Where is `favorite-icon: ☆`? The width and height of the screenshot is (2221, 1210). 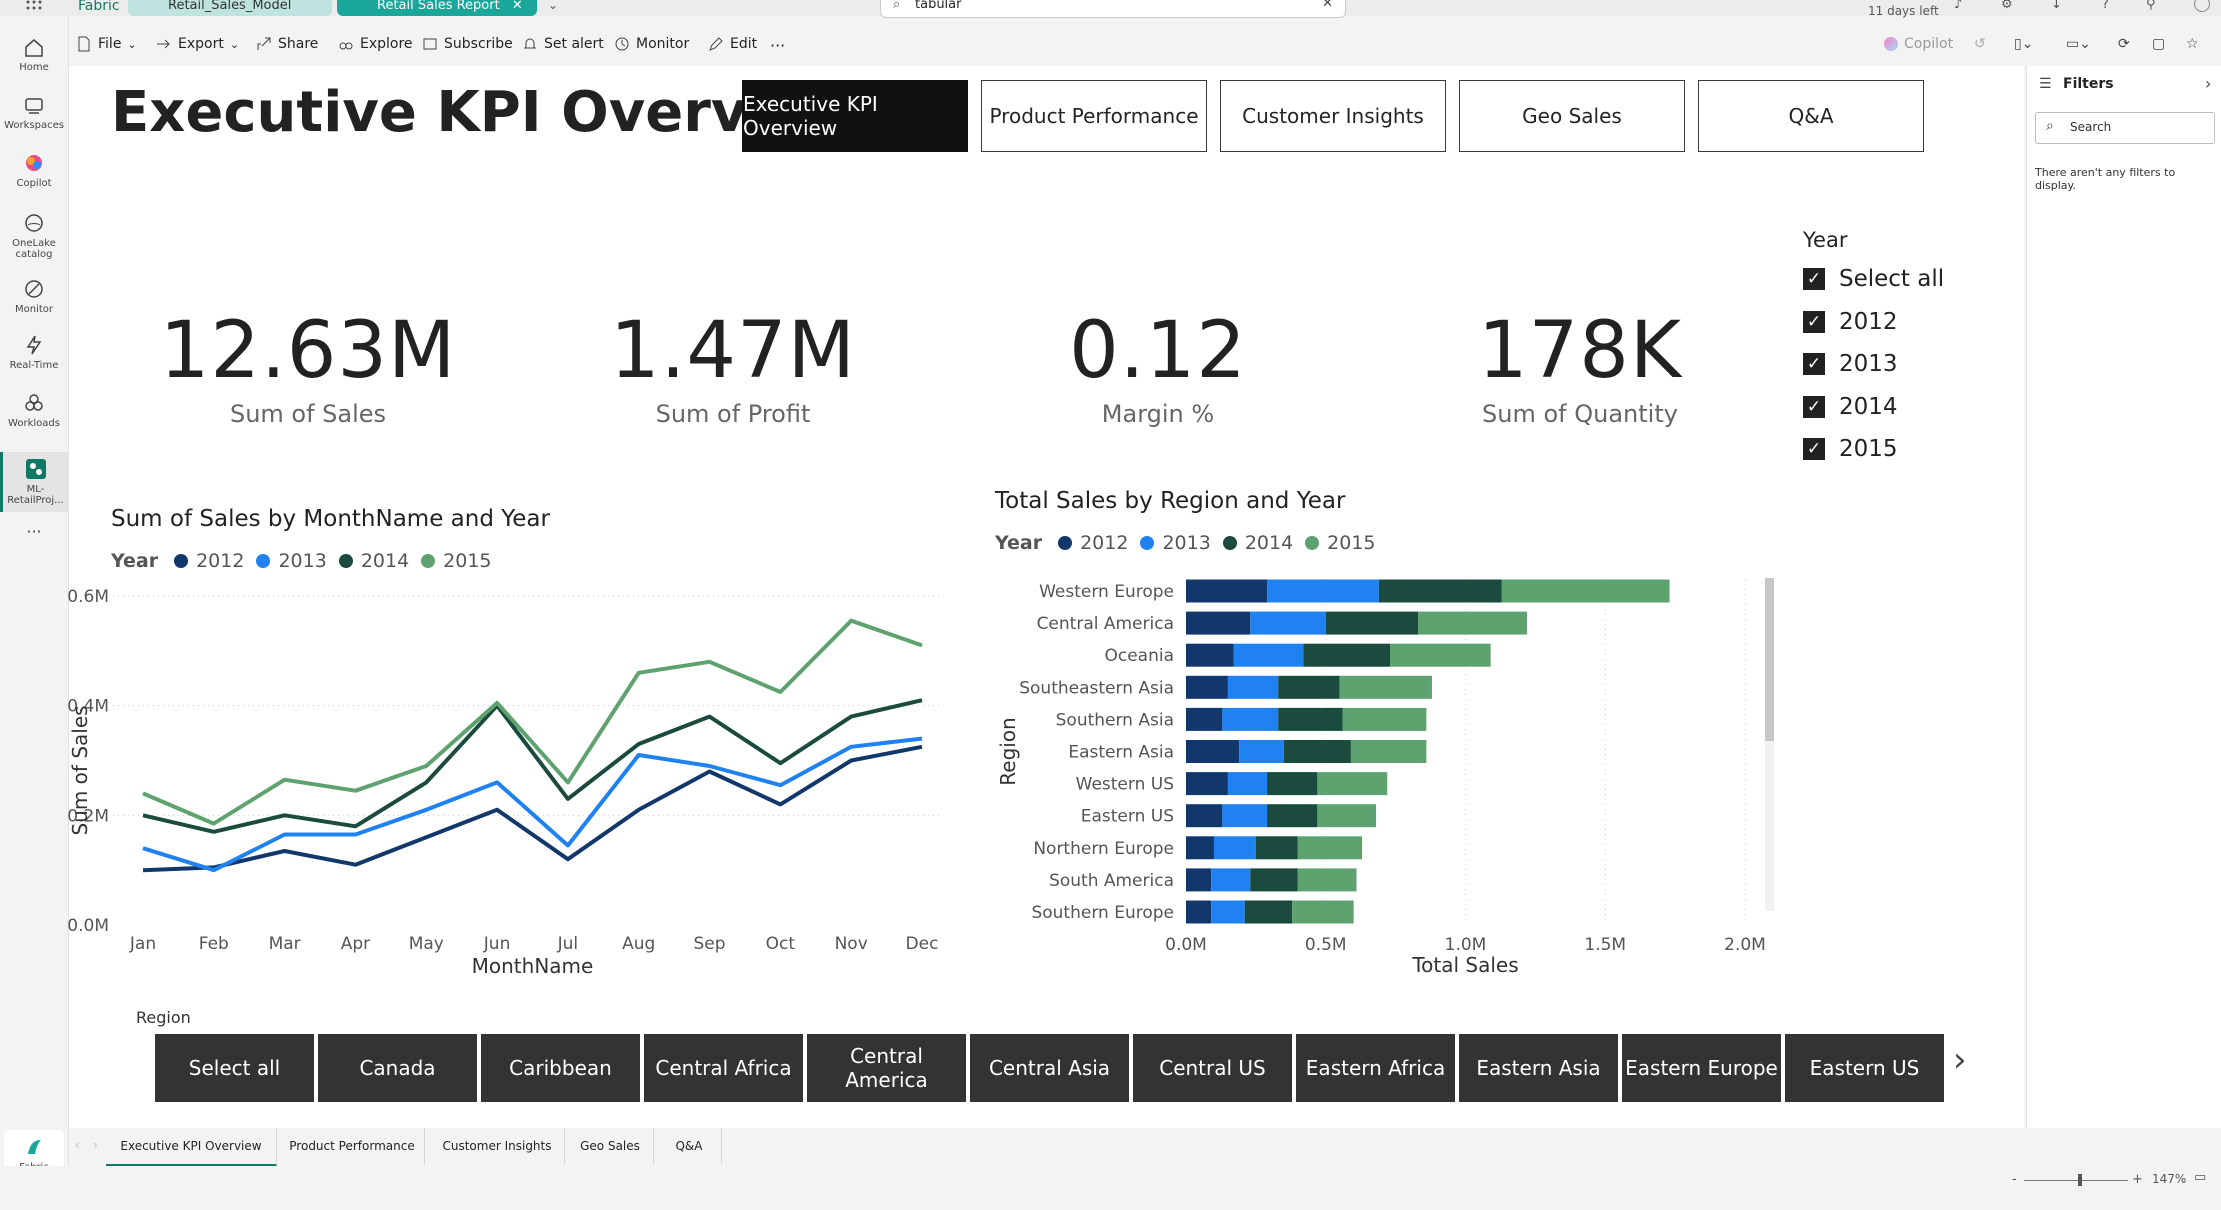
favorite-icon: ☆ is located at coordinates (2192, 44).